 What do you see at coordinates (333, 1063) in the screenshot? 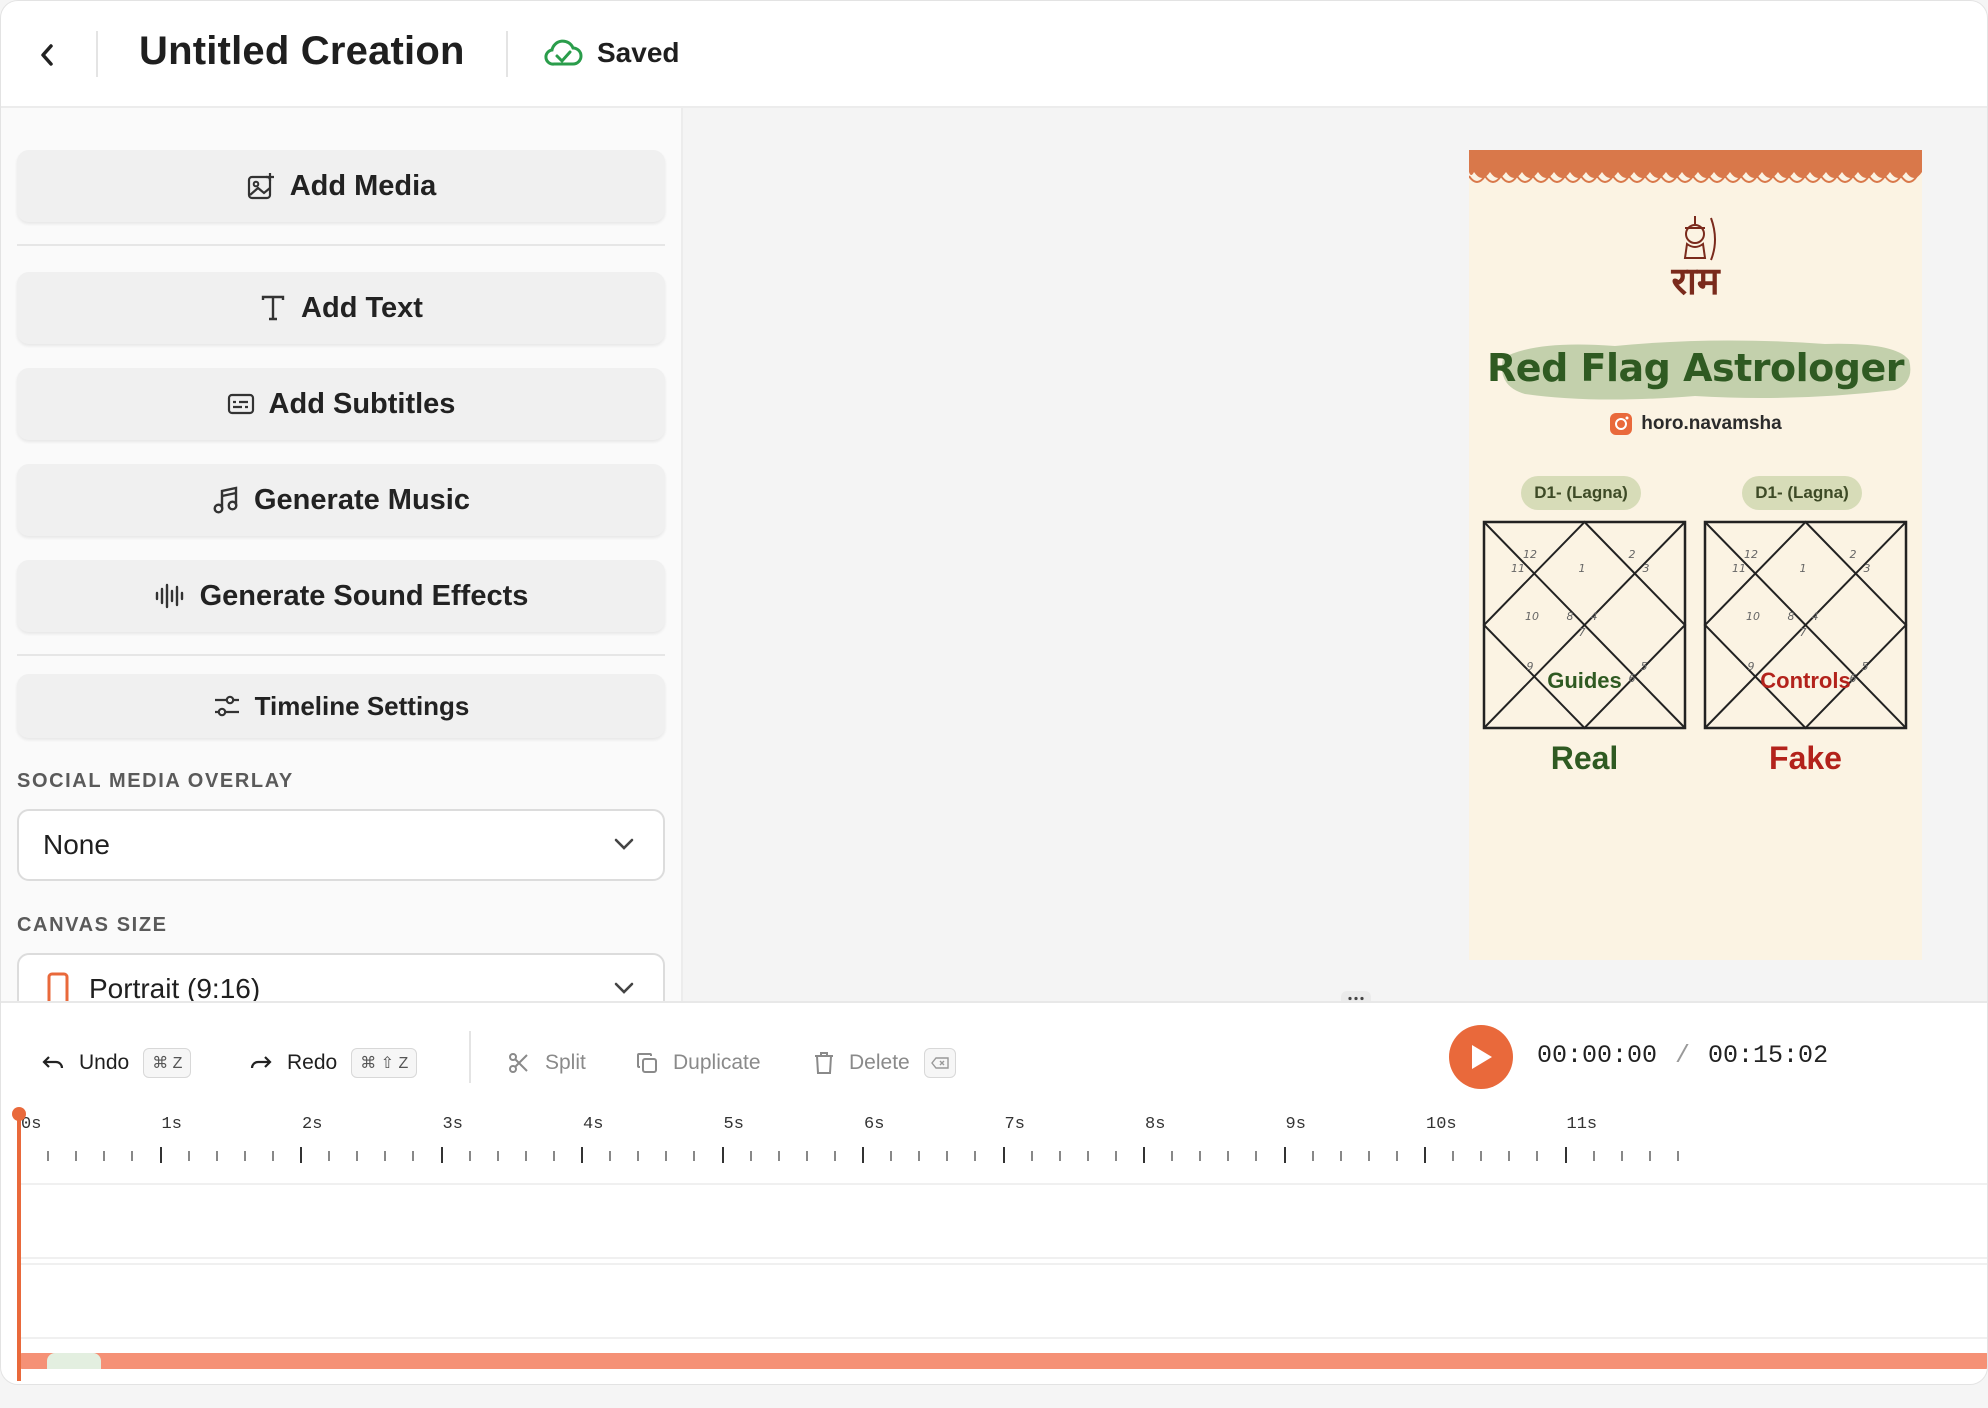
I see `redo-button: Redo ⌘ ⇧ Z` at bounding box center [333, 1063].